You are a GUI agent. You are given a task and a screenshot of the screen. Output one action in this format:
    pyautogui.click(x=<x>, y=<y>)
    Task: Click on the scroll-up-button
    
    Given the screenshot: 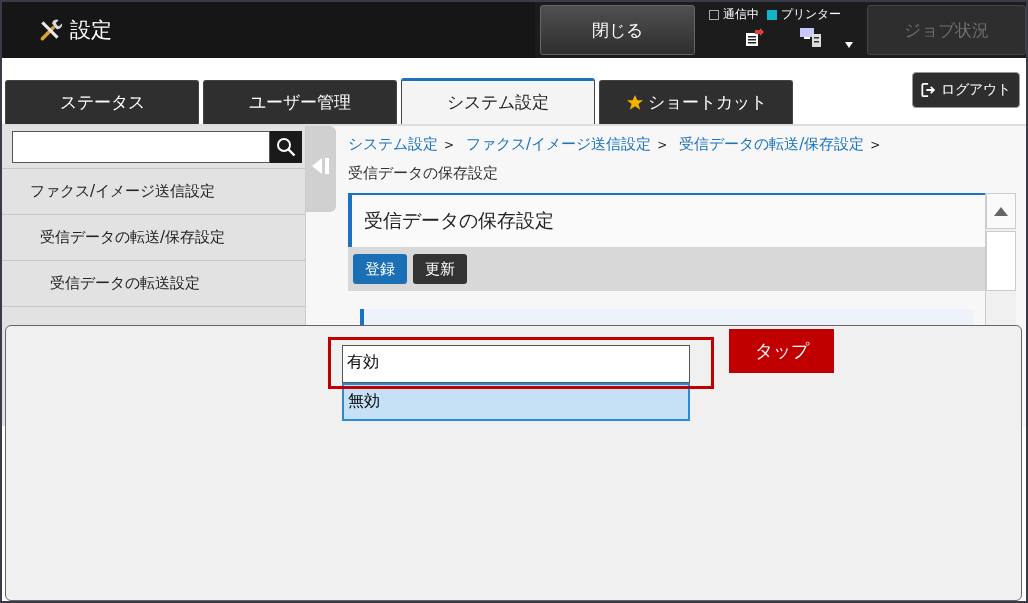 What is the action you would take?
    pyautogui.click(x=1001, y=211)
    